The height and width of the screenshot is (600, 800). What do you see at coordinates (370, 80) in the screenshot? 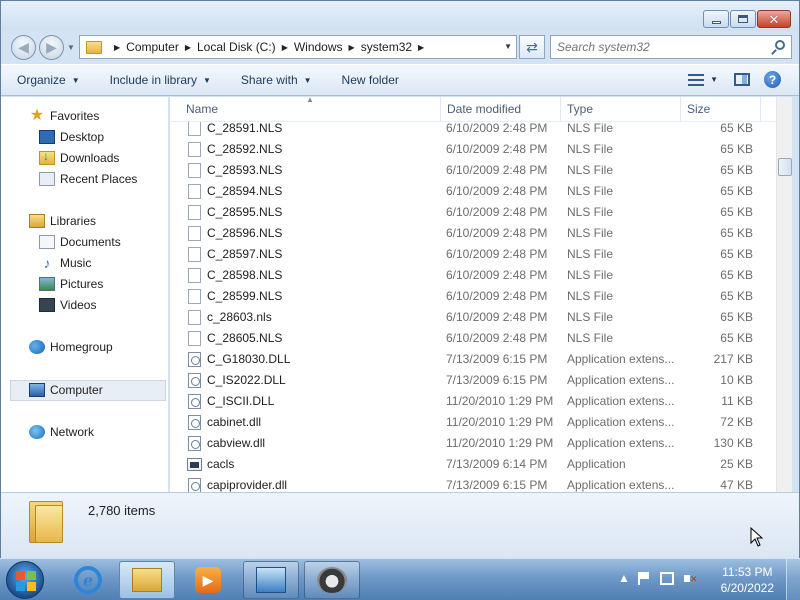
I see `new-folder-button: New folder` at bounding box center [370, 80].